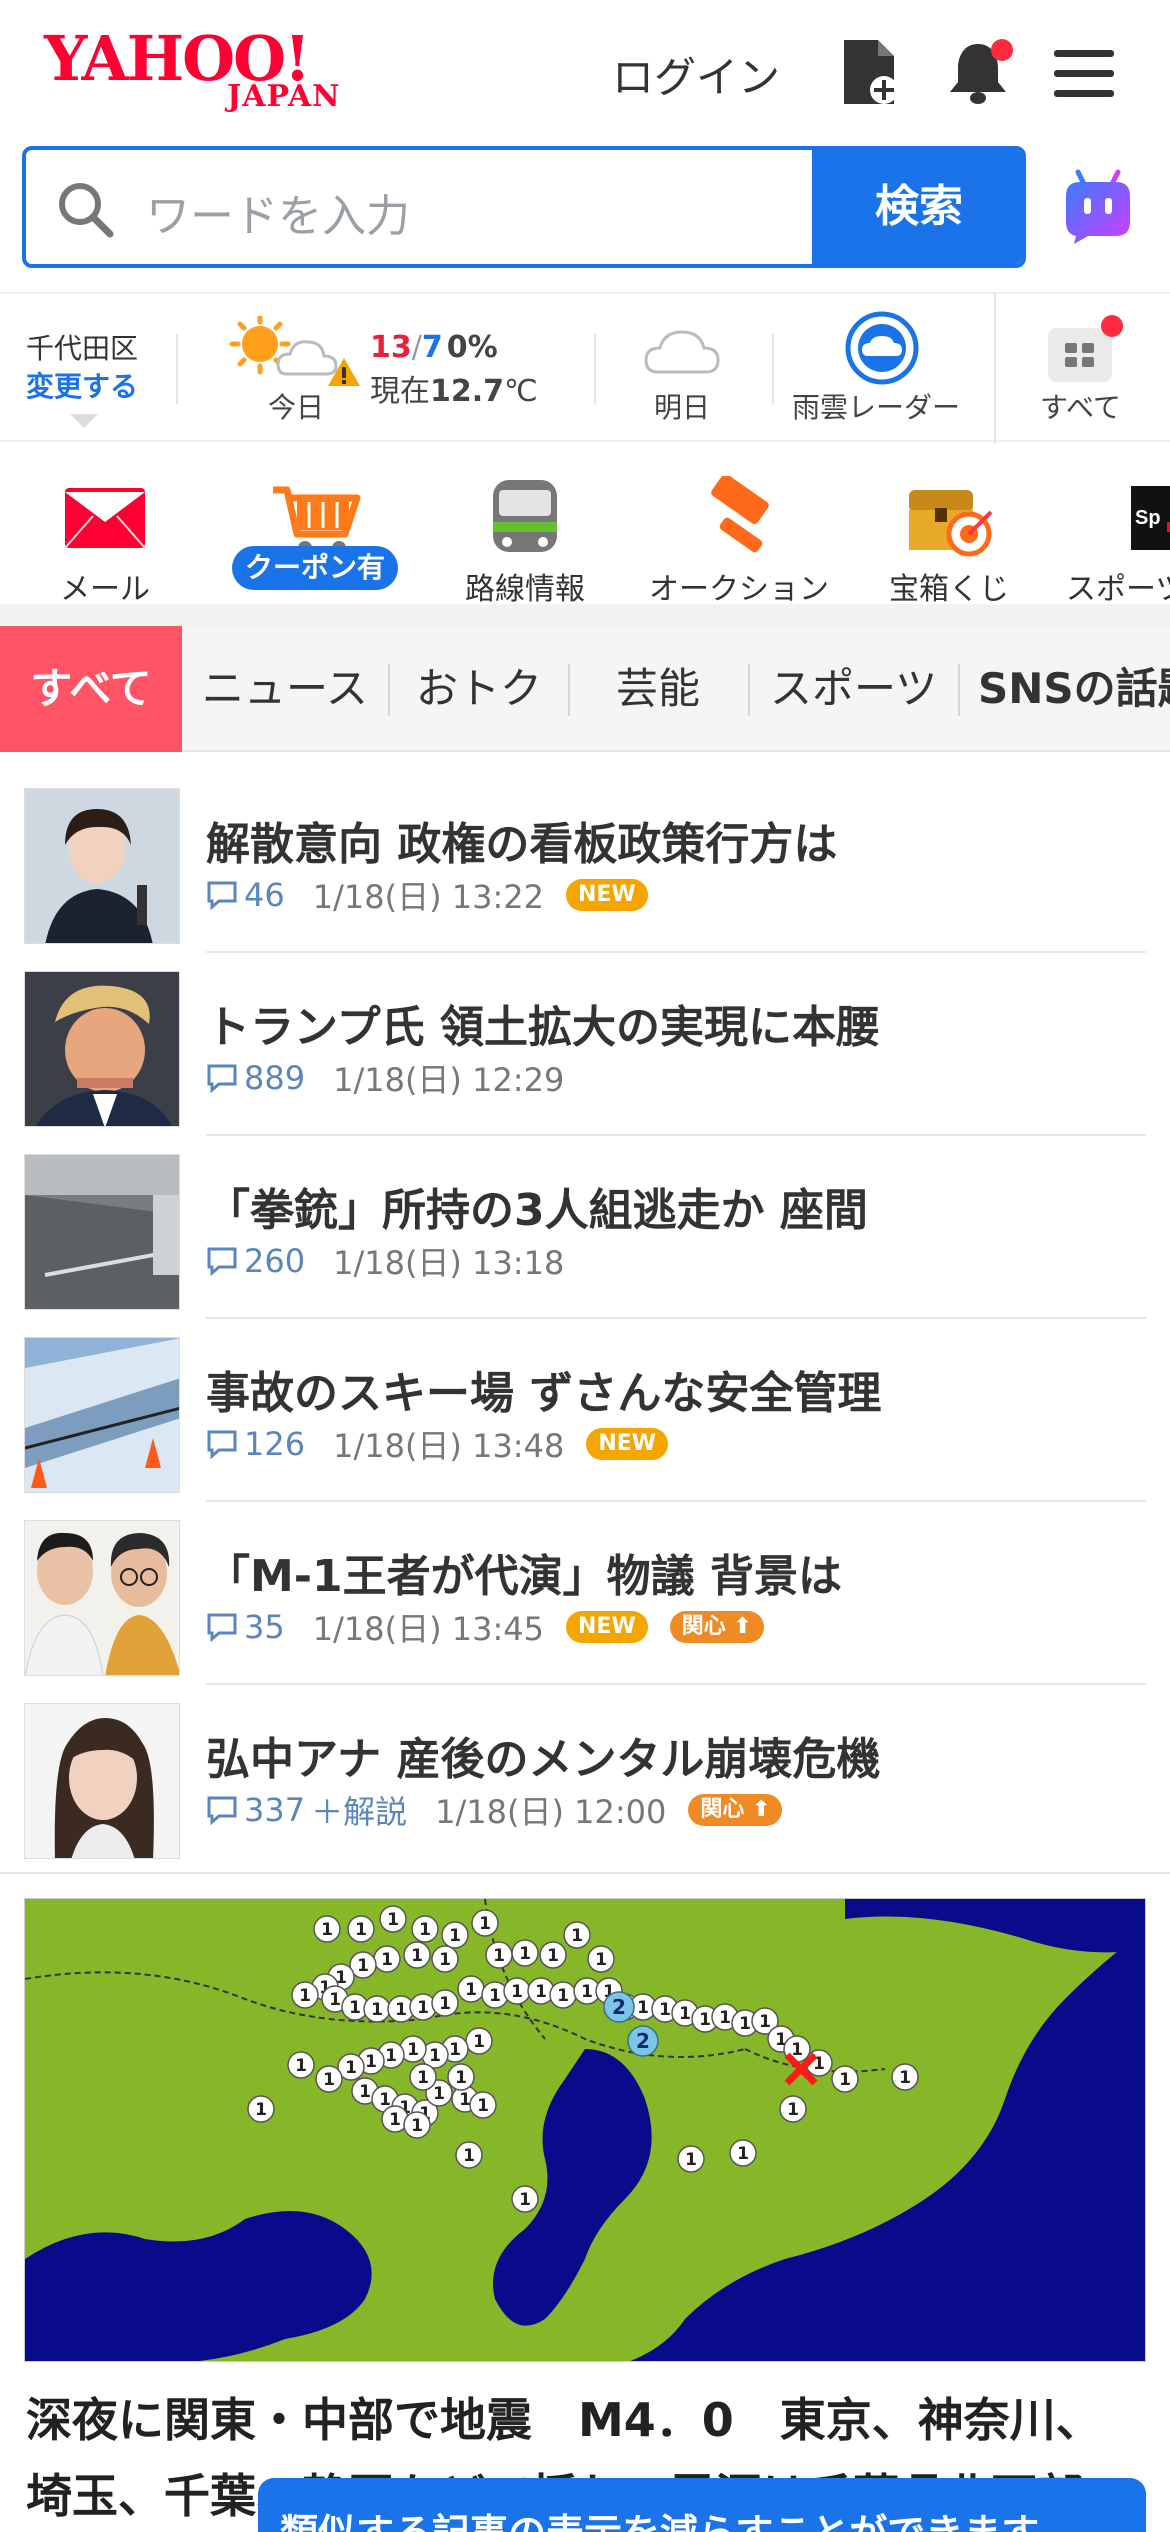 The width and height of the screenshot is (1170, 2532). What do you see at coordinates (1084, 82) in the screenshot?
I see `menu-icon` at bounding box center [1084, 82].